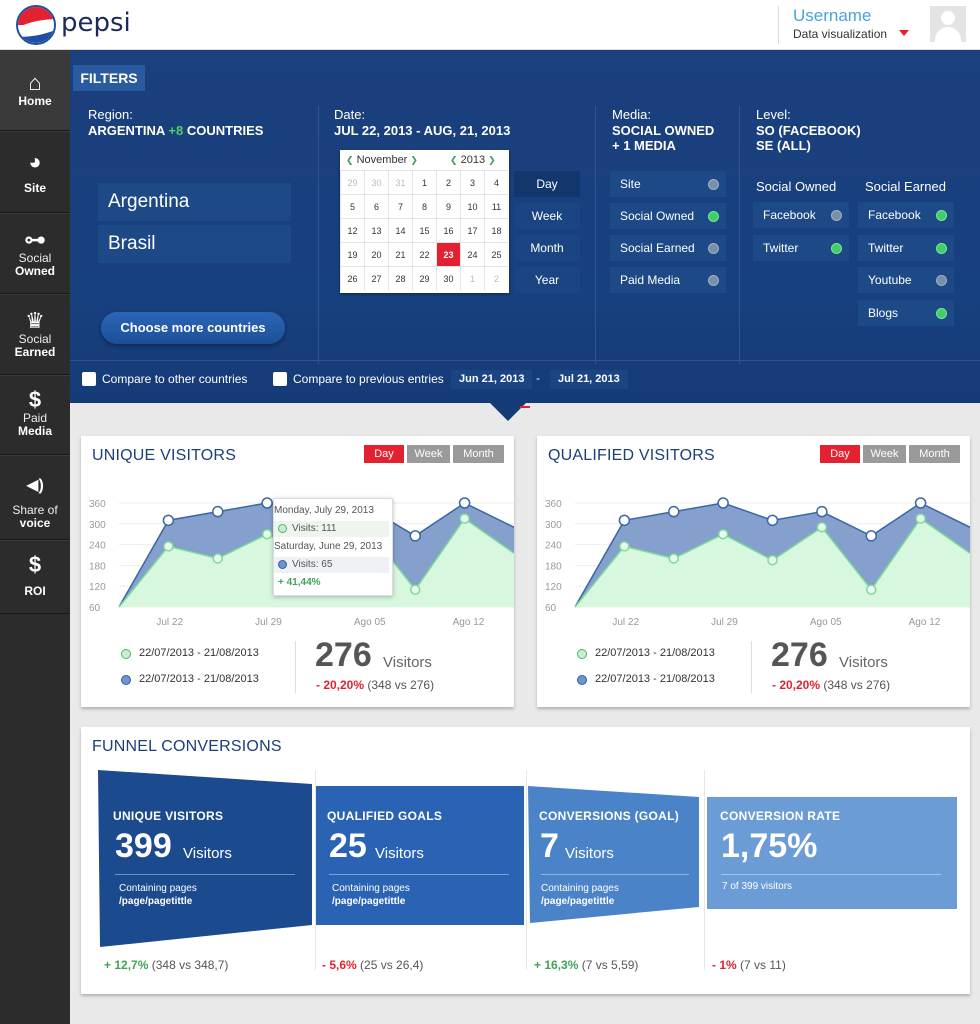 Image resolution: width=980 pixels, height=1024 pixels. Describe the element at coordinates (36, 25) in the screenshot. I see `pepsi-logo` at that location.